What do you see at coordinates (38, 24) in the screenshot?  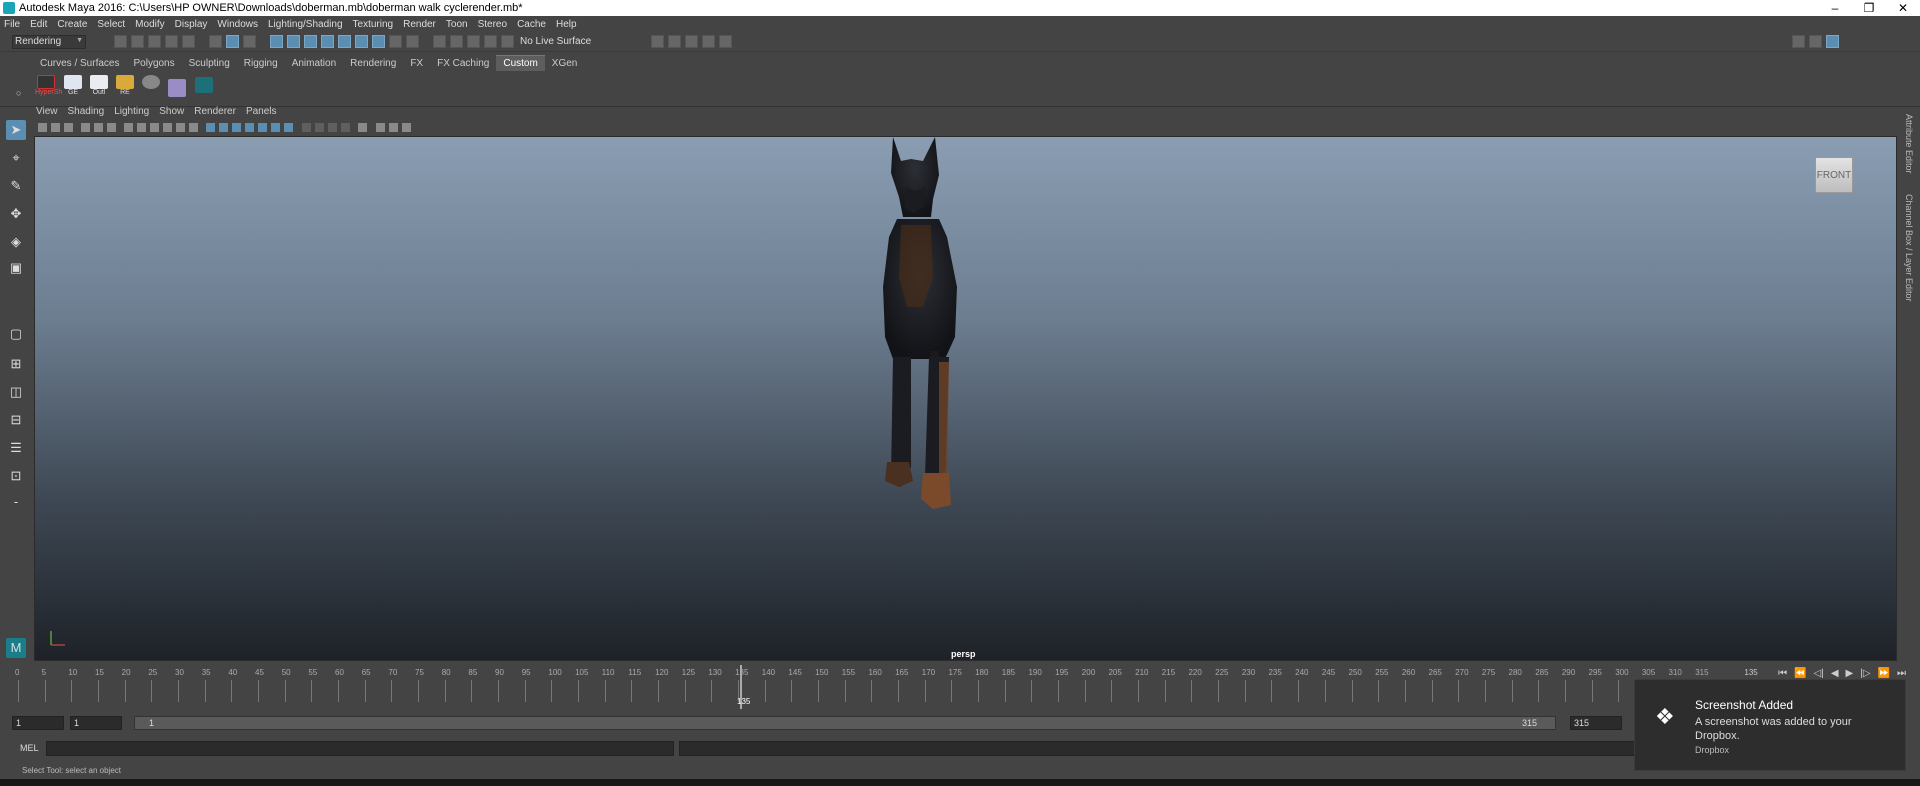 I see `menu-edit: Edit` at bounding box center [38, 24].